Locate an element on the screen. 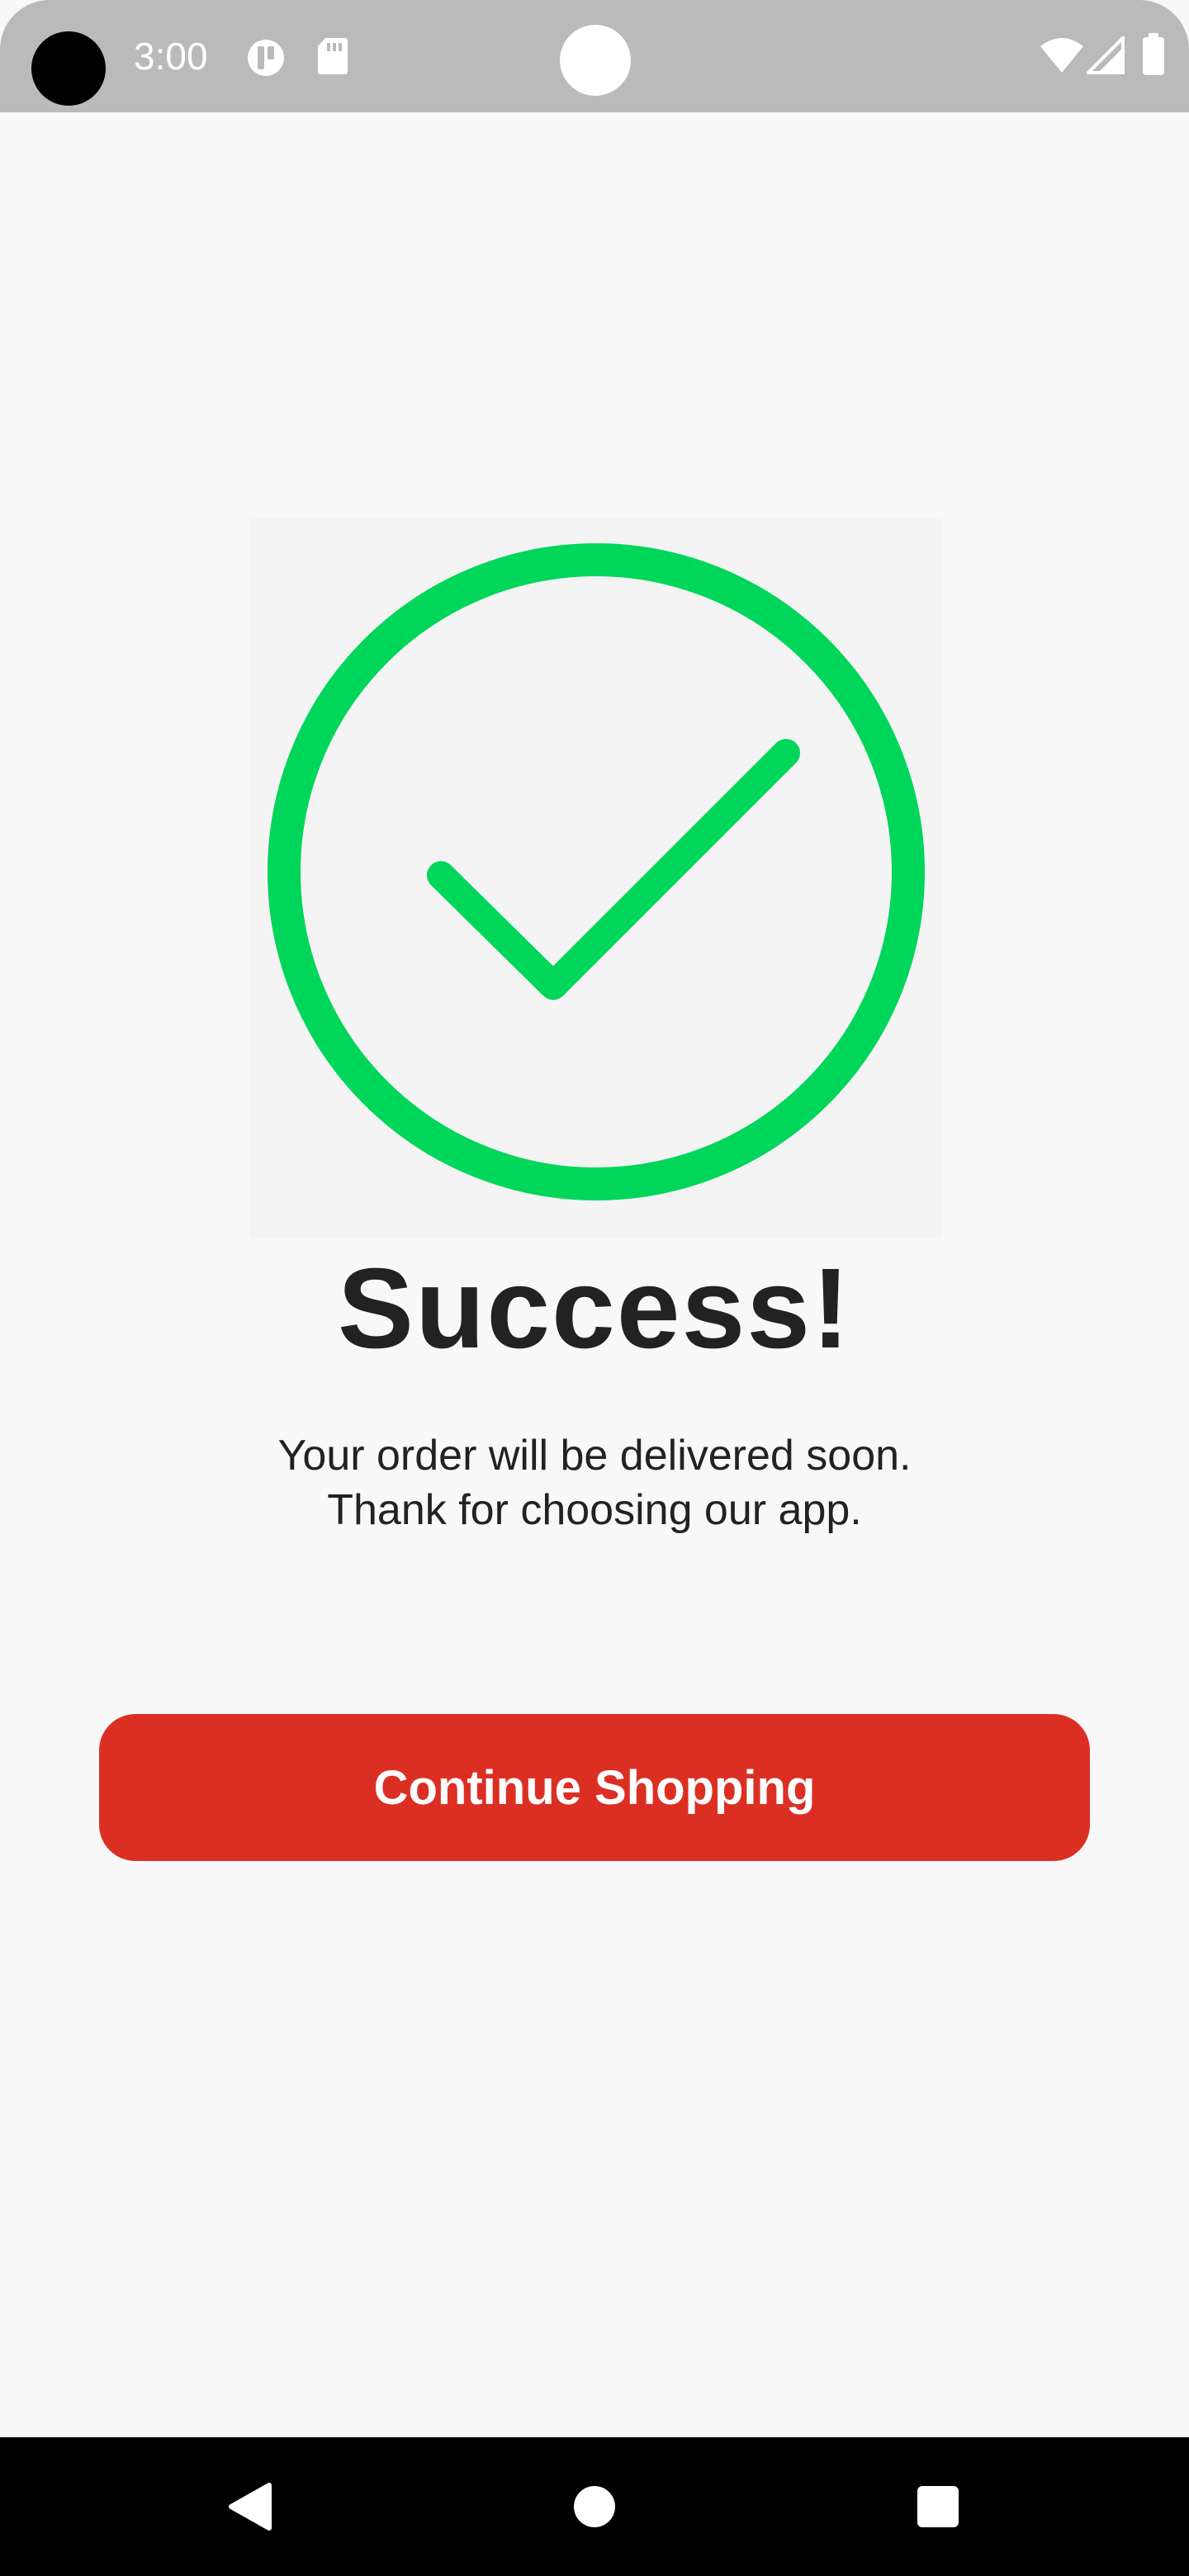 This screenshot has height=2576, width=1189. notification-indicator-icon is located at coordinates (595, 60).